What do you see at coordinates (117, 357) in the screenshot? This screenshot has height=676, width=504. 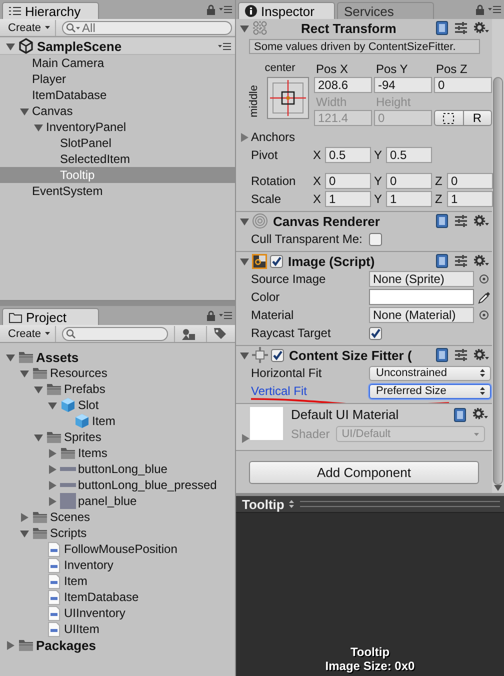 I see `tree-item: Assets` at bounding box center [117, 357].